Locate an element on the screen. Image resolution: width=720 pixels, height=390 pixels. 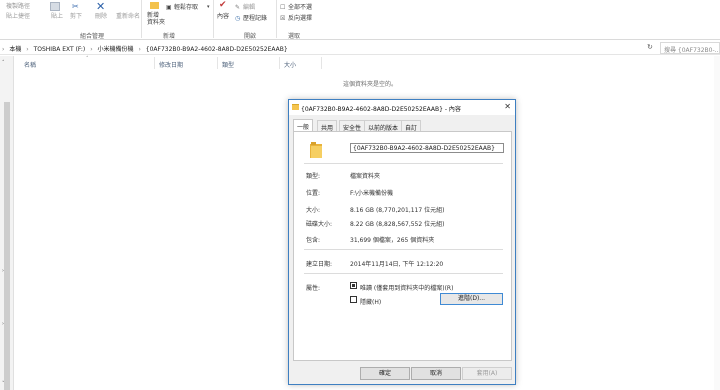
column-header-modified: 修改日期 is located at coordinates (171, 64).